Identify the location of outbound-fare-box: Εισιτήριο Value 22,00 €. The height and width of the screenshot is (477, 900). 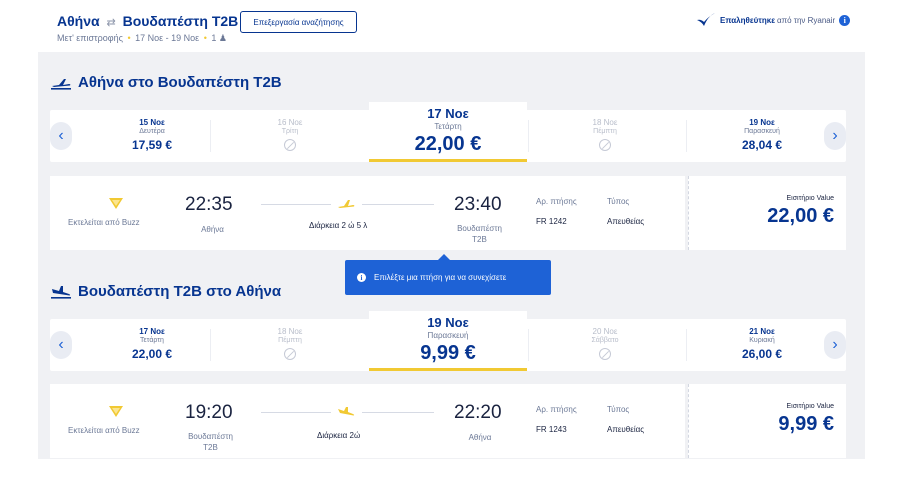
(767, 213).